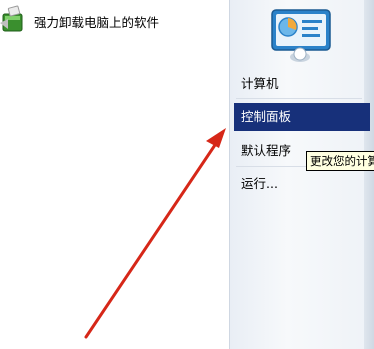 Image resolution: width=374 pixels, height=349 pixels. What do you see at coordinates (302, 84) in the screenshot?
I see `menu-item-computer: 计算机` at bounding box center [302, 84].